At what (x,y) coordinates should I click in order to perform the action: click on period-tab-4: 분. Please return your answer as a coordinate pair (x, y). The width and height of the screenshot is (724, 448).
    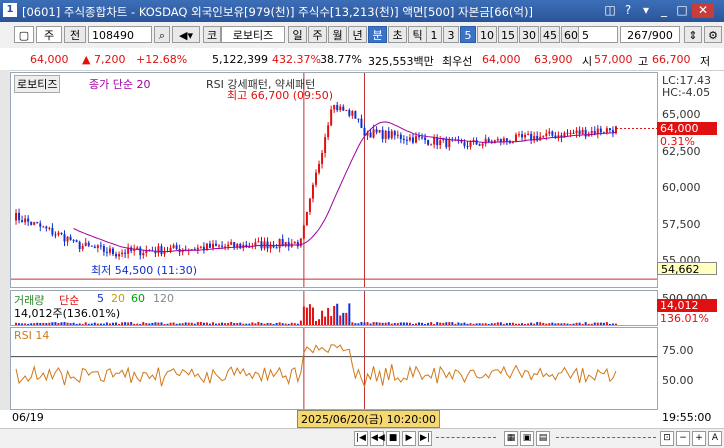
    Looking at the image, I should click on (377, 34).